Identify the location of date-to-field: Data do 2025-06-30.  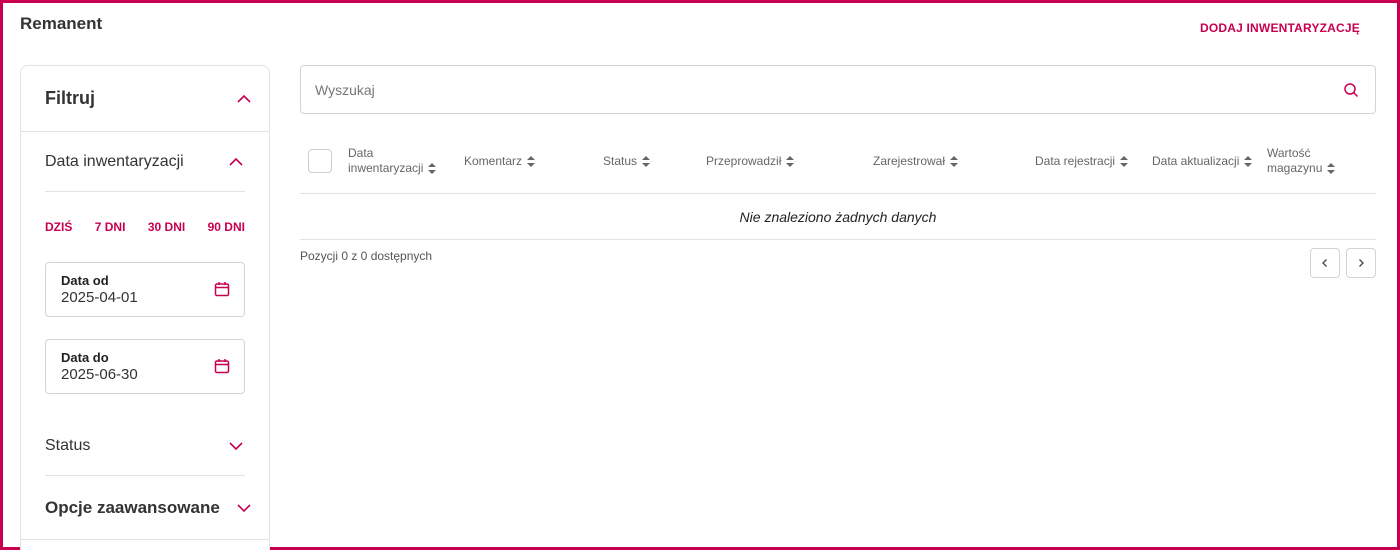
(145, 366).